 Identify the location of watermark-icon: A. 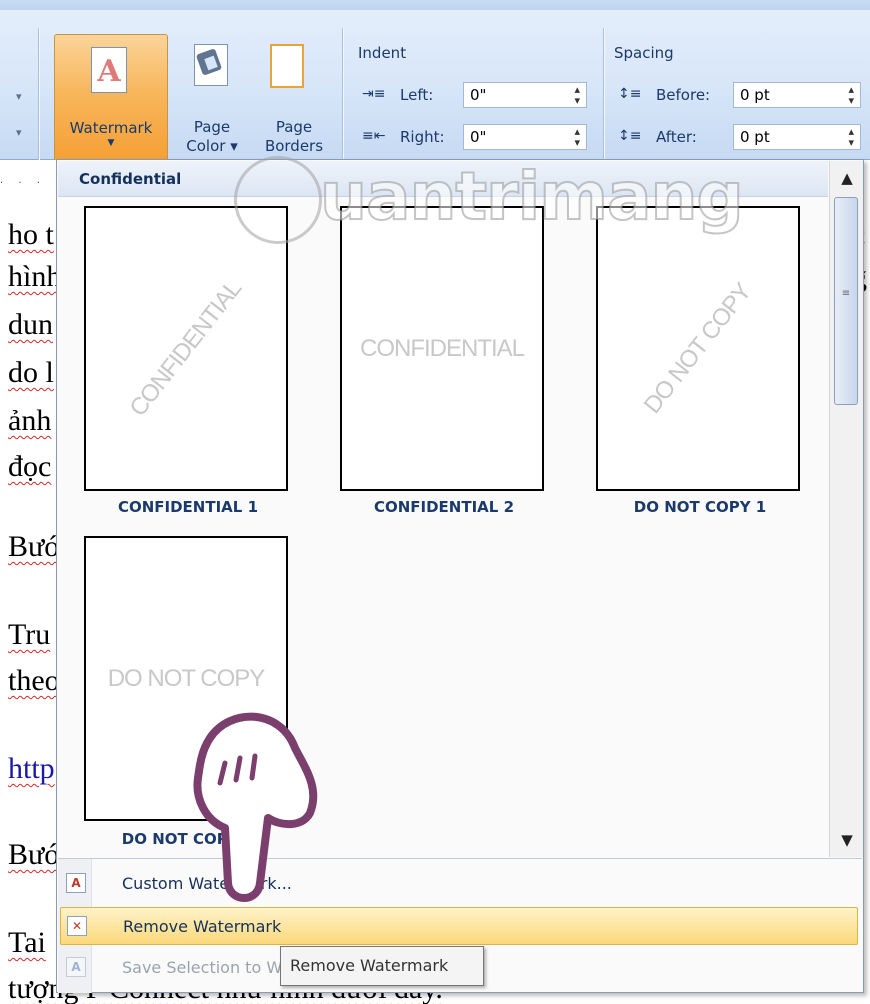
(109, 70).